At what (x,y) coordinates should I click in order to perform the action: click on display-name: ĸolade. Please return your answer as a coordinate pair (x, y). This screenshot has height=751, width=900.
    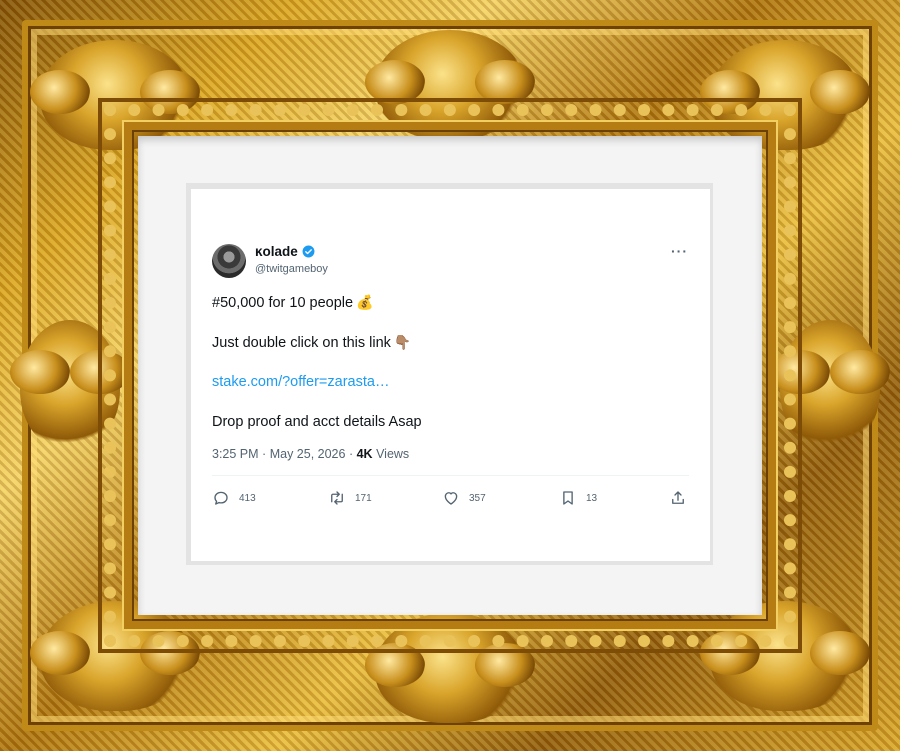
    Looking at the image, I should click on (276, 251).